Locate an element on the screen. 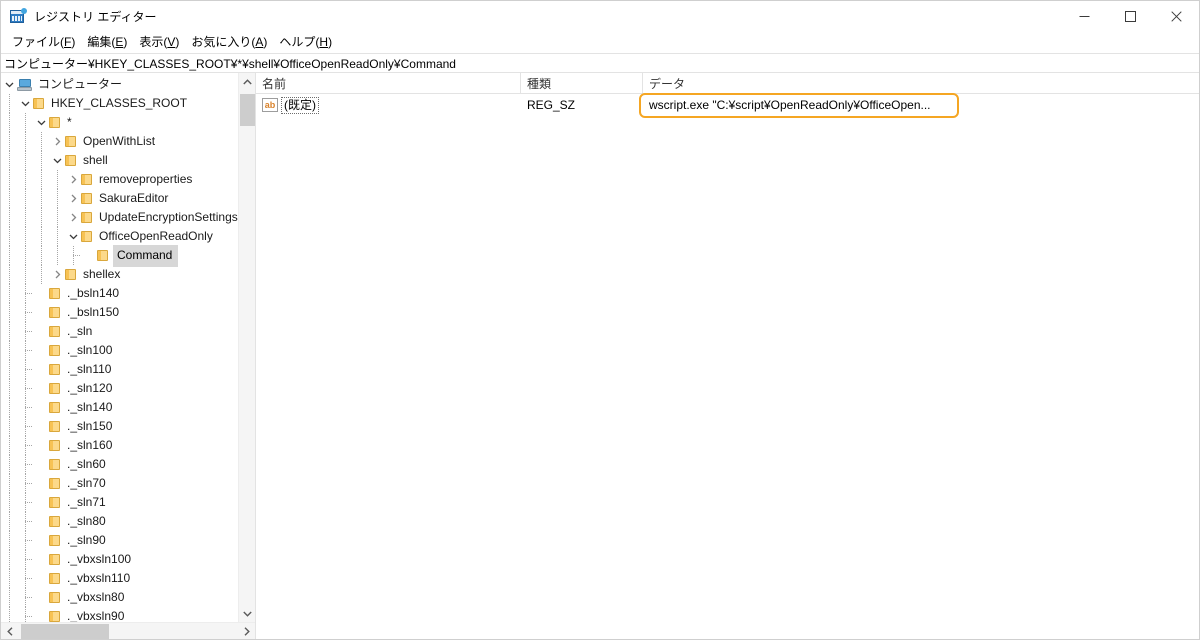  tree-item-_vbxsln90: ._vbxsln90 is located at coordinates (119, 614).